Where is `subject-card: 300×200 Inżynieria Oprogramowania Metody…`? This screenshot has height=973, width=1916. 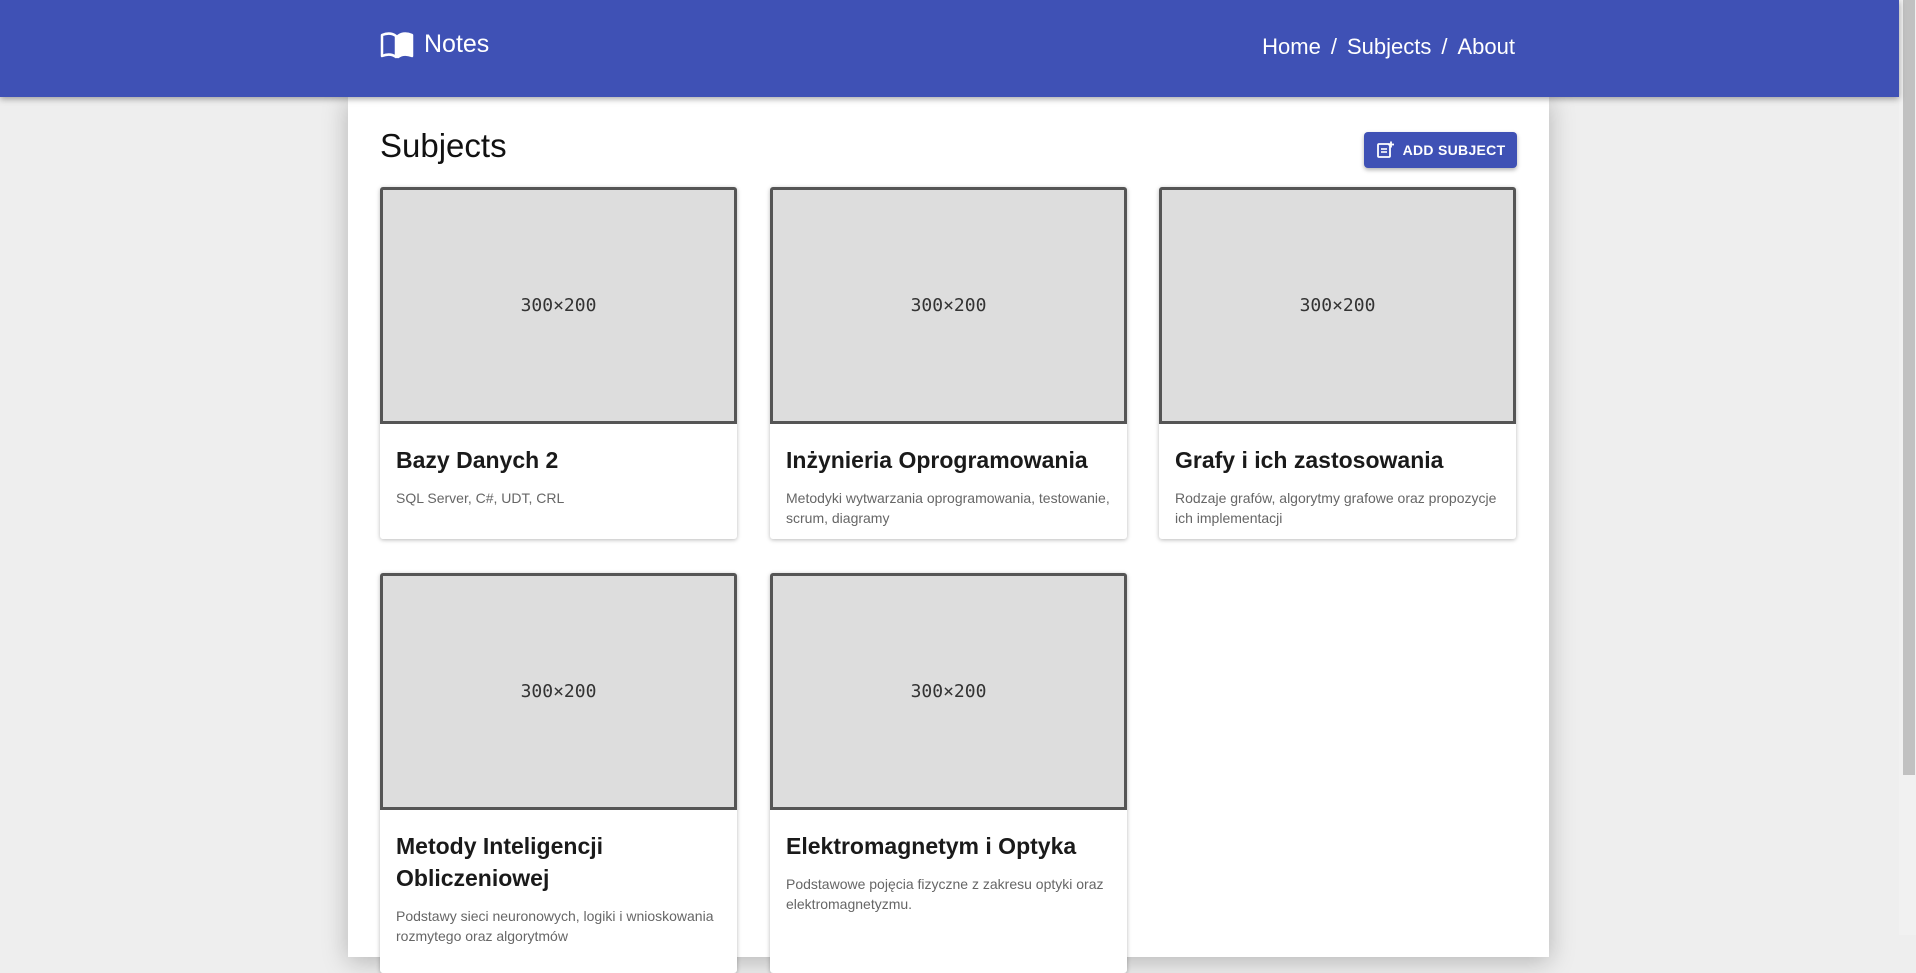
subject-card: 300×200 Inżynieria Oprogramowania Metody… is located at coordinates (948, 363).